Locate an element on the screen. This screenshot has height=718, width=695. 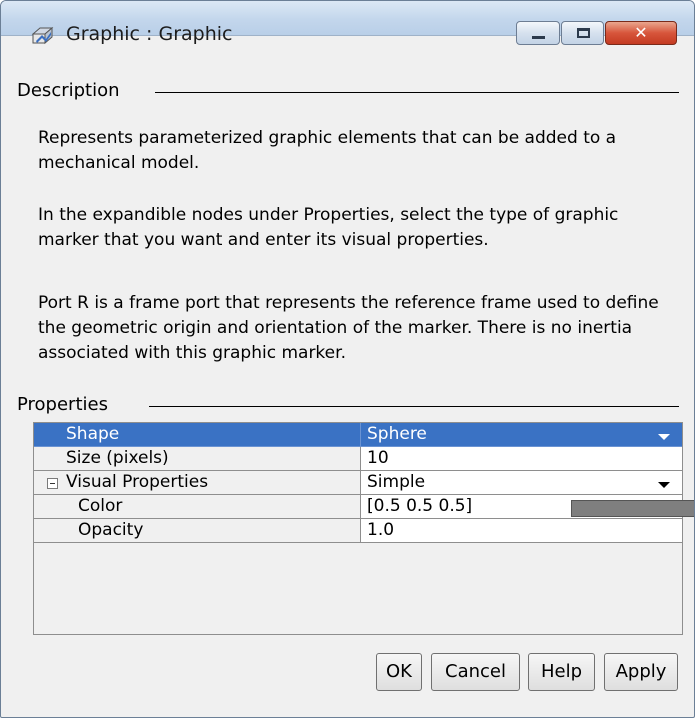
color-input: [0.5 0.5 0.5] is located at coordinates (527, 507).